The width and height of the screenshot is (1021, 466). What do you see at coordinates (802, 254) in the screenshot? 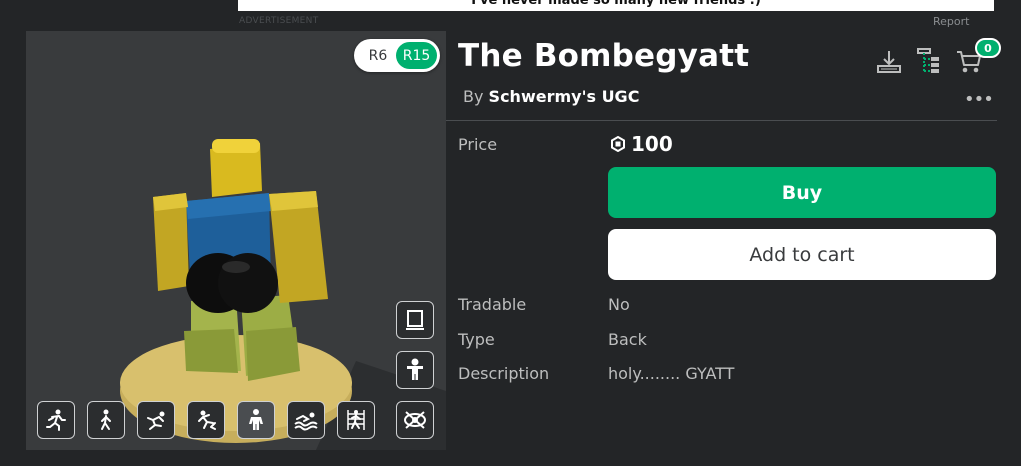
I see `add-to-cart-button: Add to cart` at bounding box center [802, 254].